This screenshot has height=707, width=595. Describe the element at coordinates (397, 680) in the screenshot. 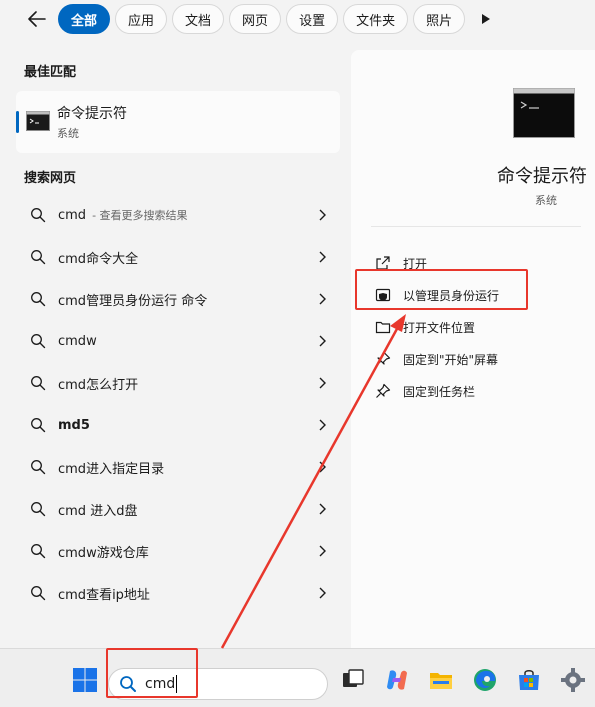

I see `copilot-icon` at that location.